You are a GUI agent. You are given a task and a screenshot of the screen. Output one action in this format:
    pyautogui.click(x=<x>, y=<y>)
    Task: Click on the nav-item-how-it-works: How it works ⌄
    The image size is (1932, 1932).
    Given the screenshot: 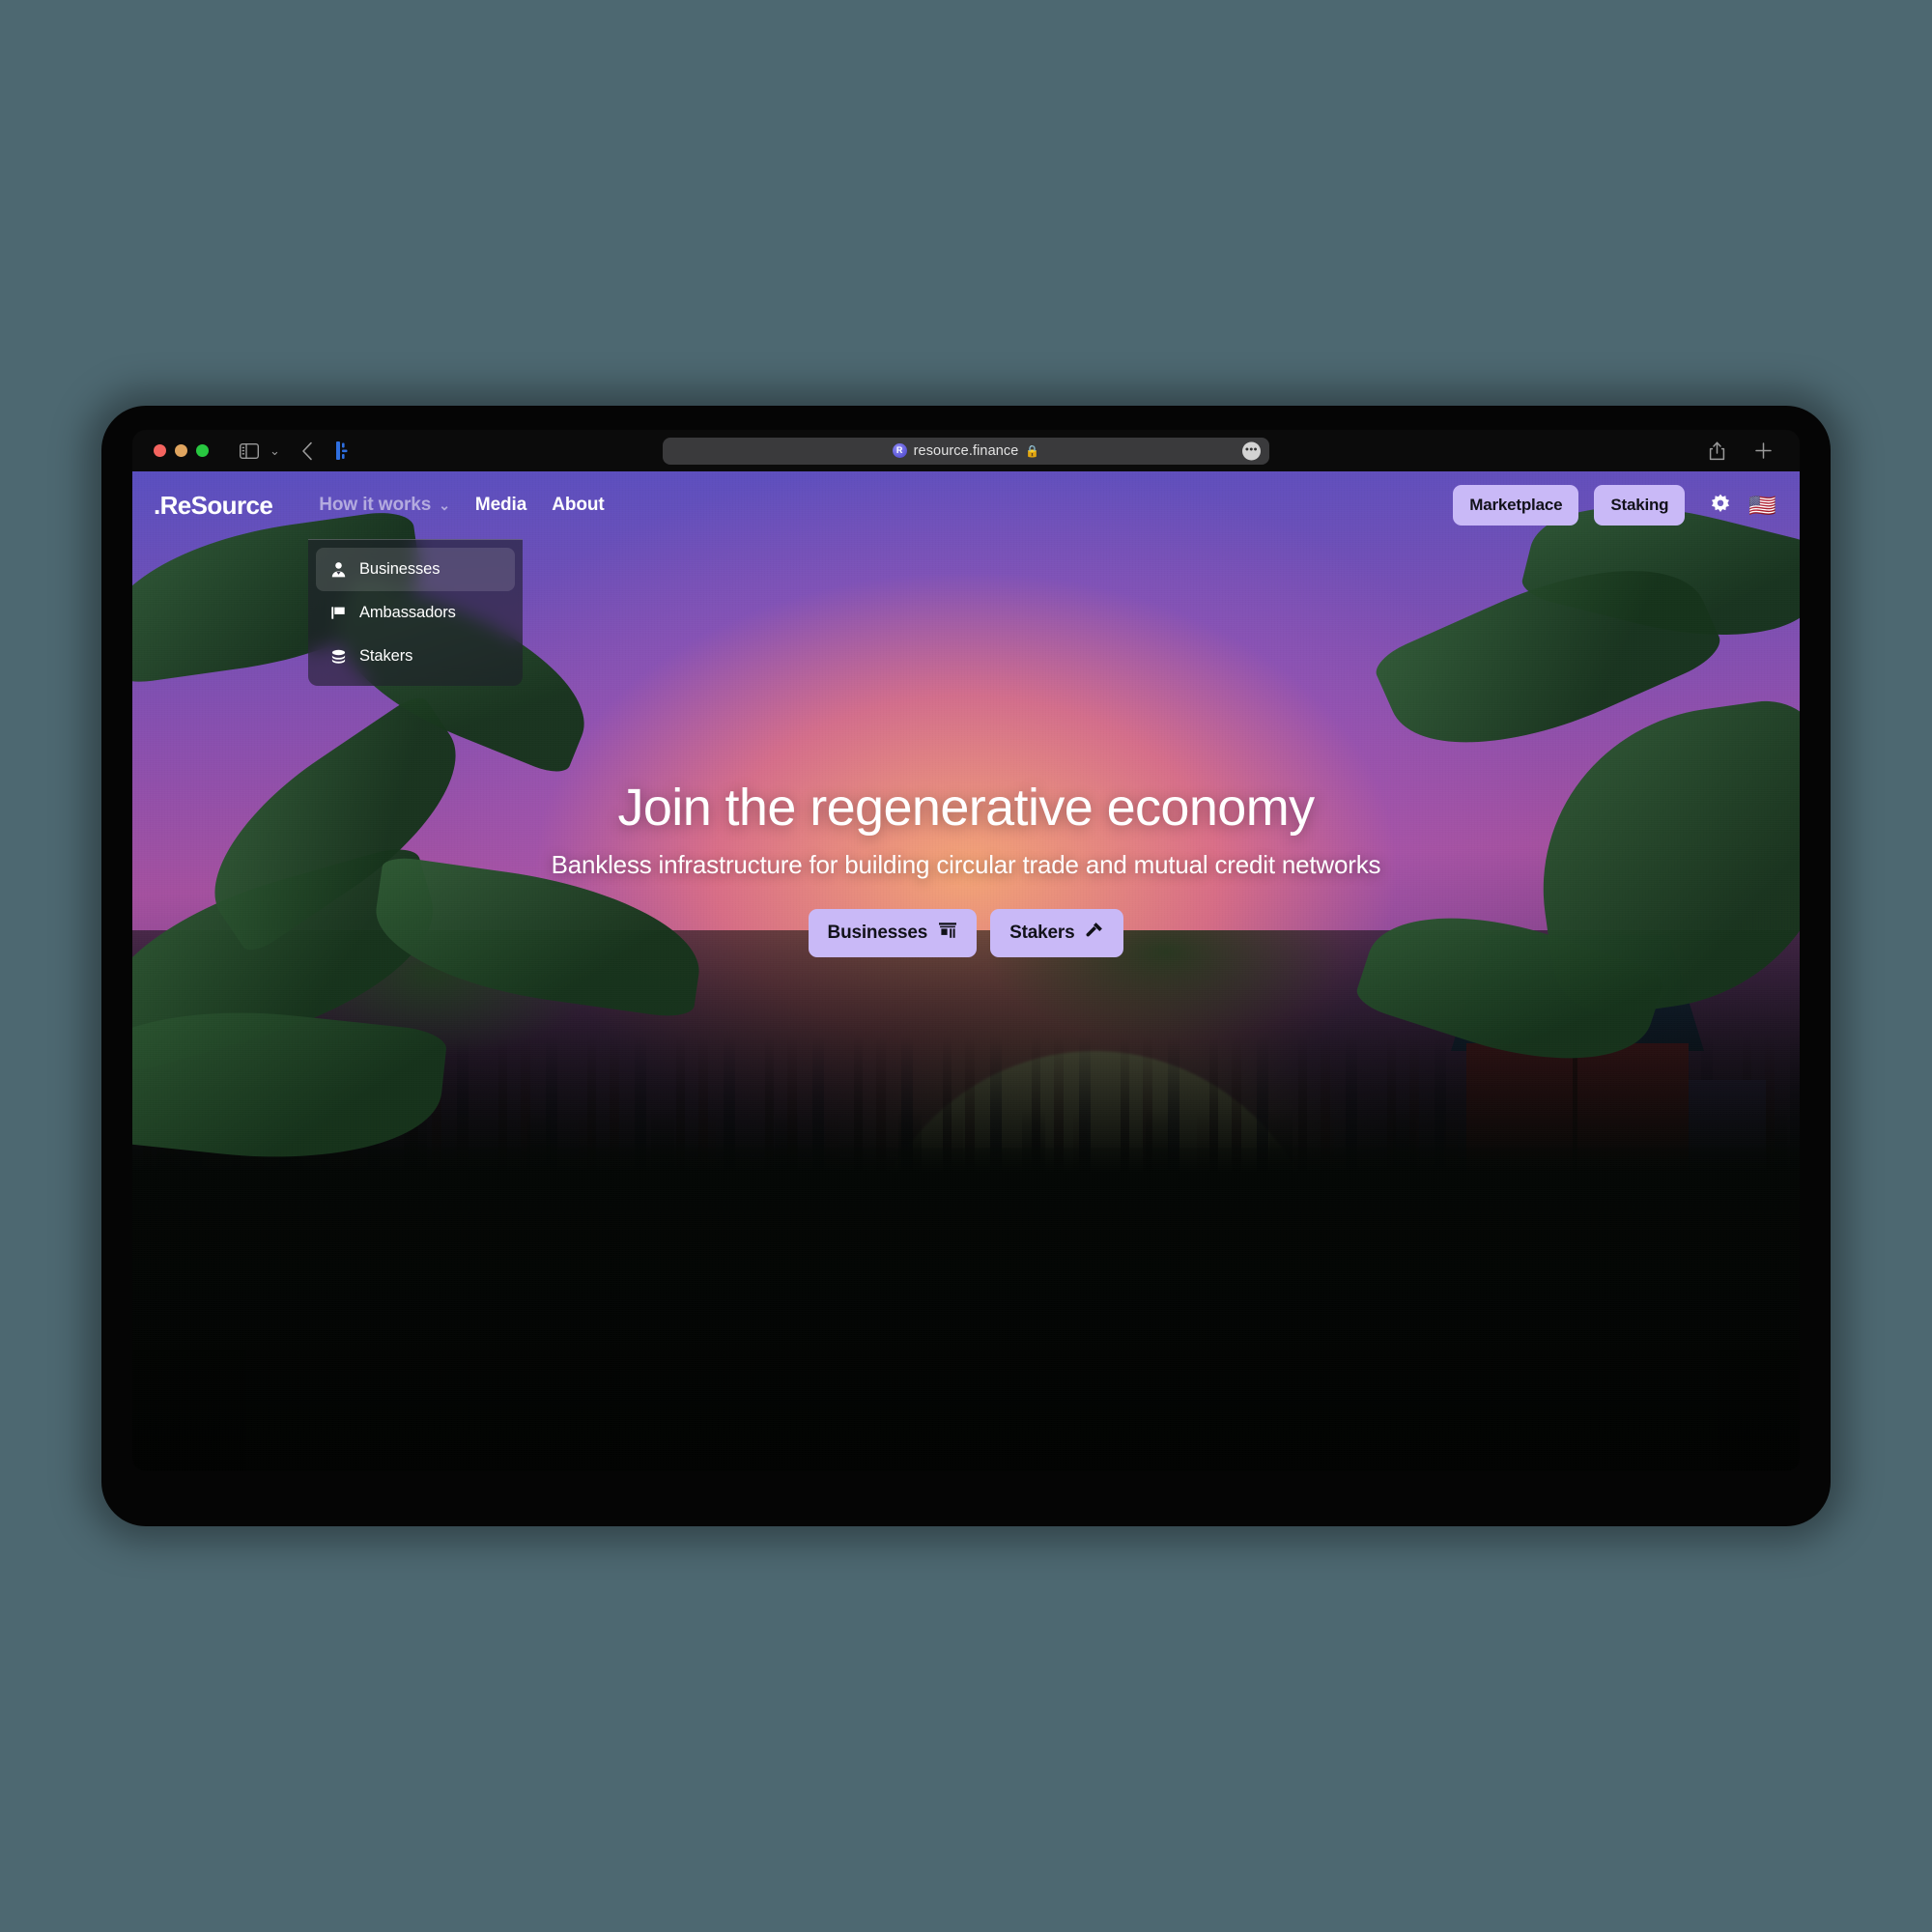 What is the action you would take?
    pyautogui.click(x=384, y=505)
    